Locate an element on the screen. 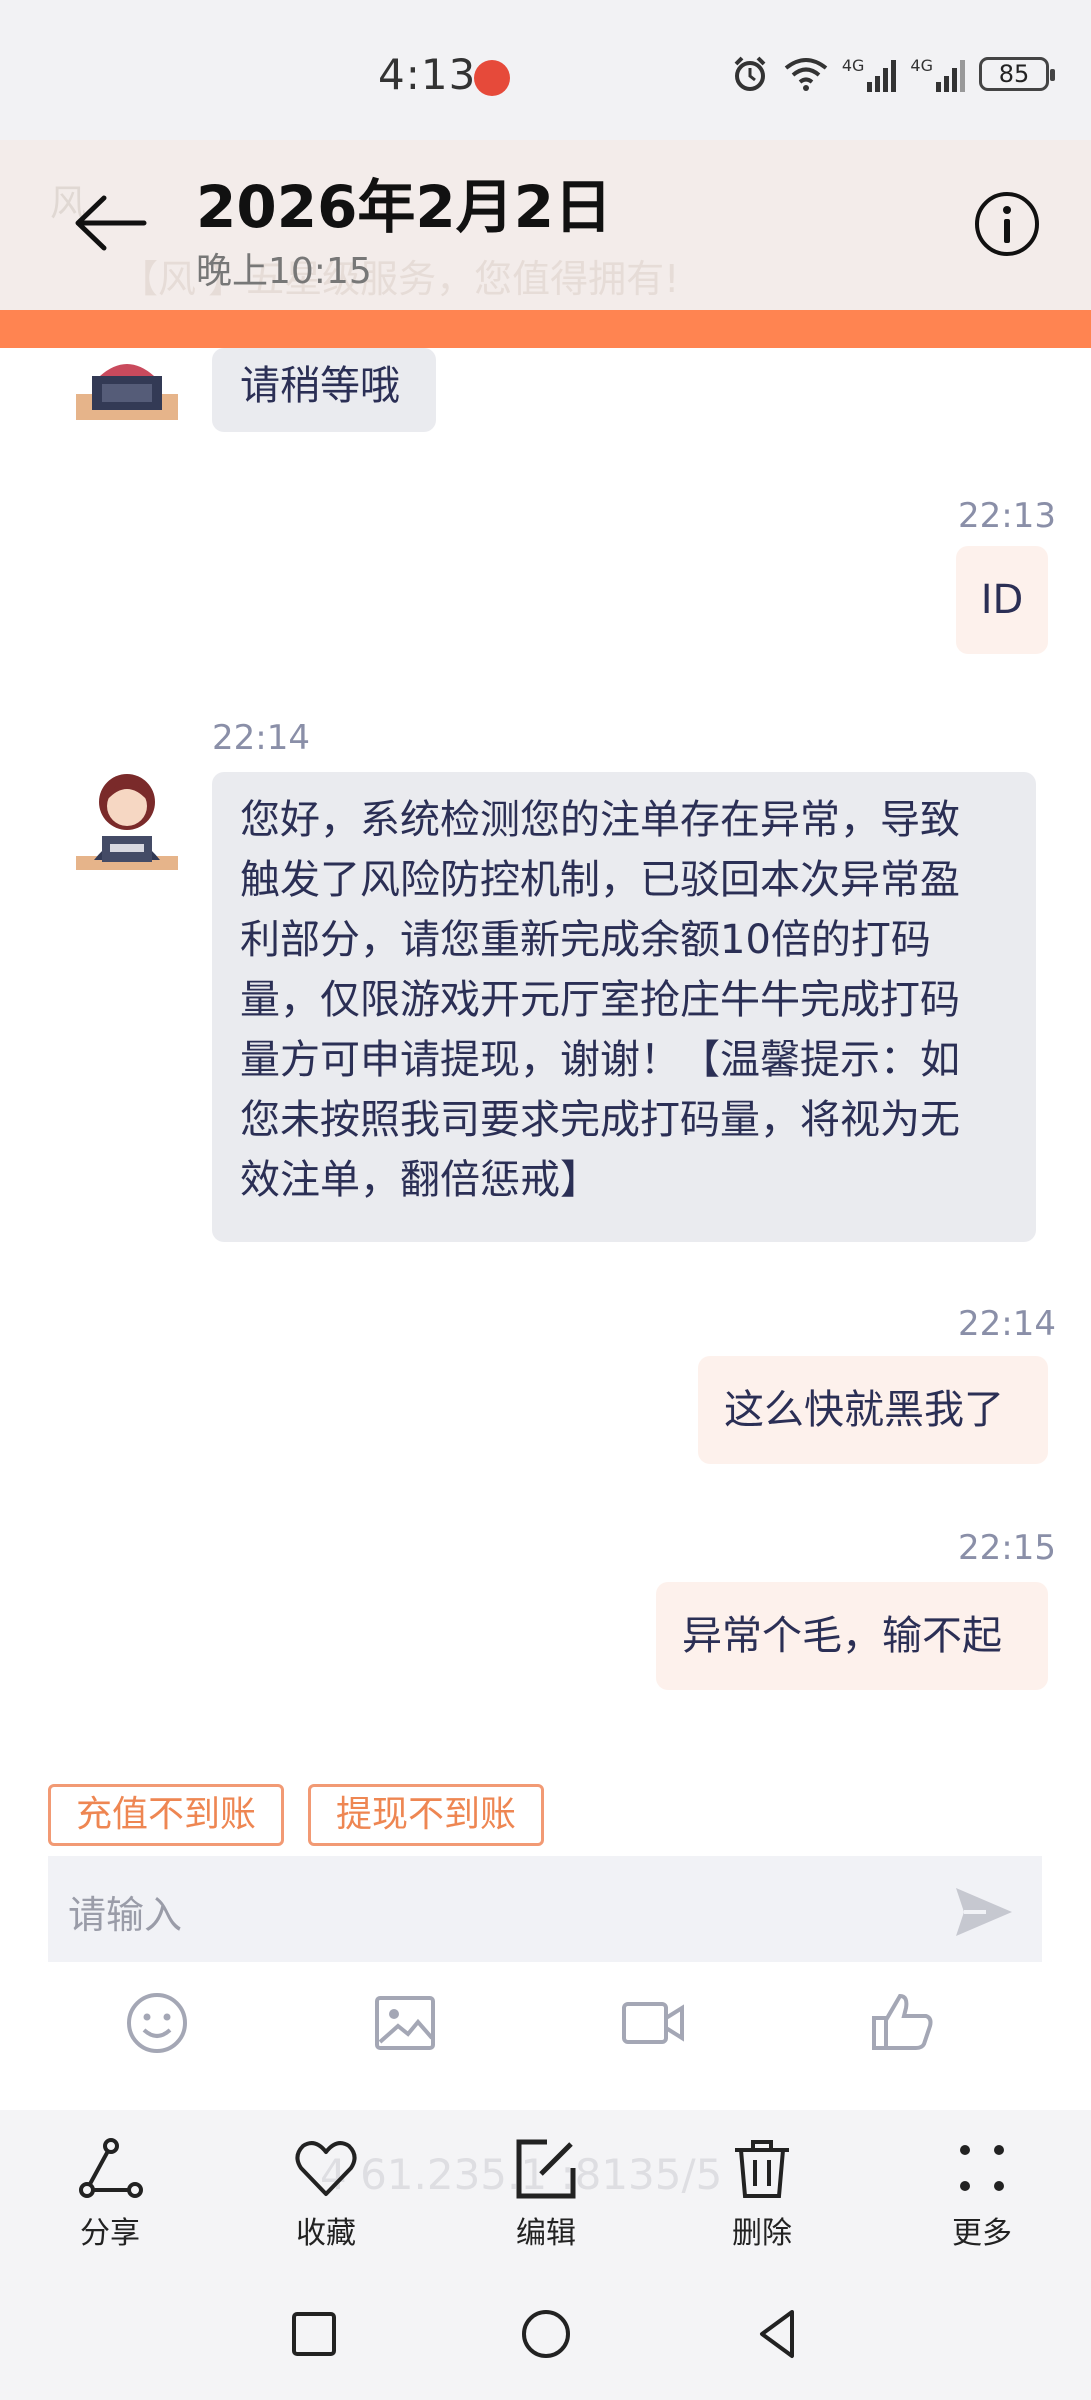 The width and height of the screenshot is (1091, 2400). system-nav-bar is located at coordinates (545, 2332).